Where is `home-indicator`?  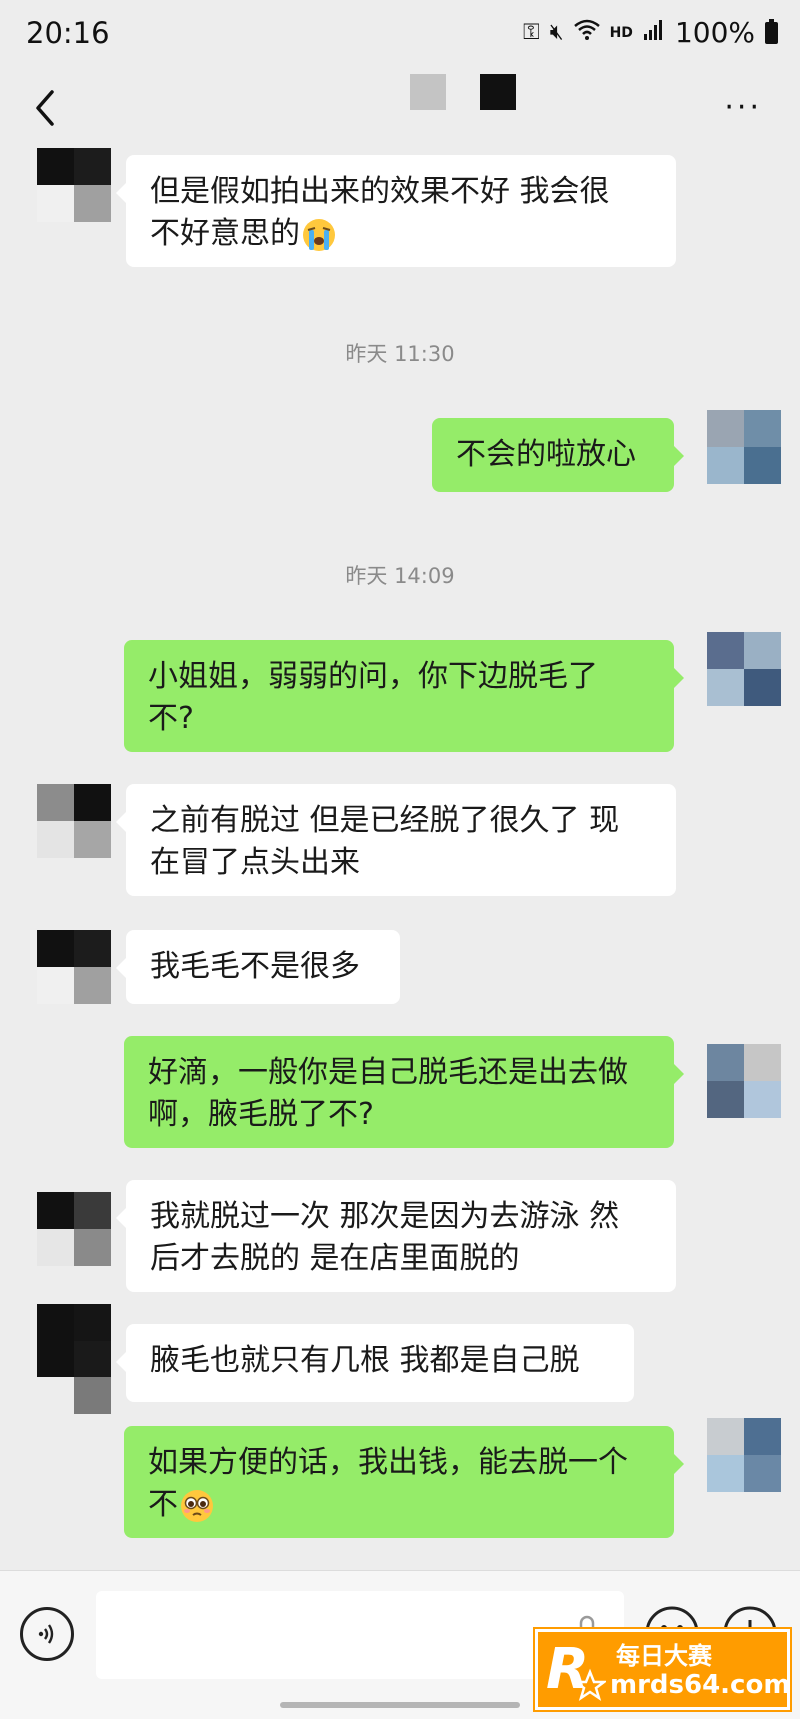
home-indicator is located at coordinates (400, 1705).